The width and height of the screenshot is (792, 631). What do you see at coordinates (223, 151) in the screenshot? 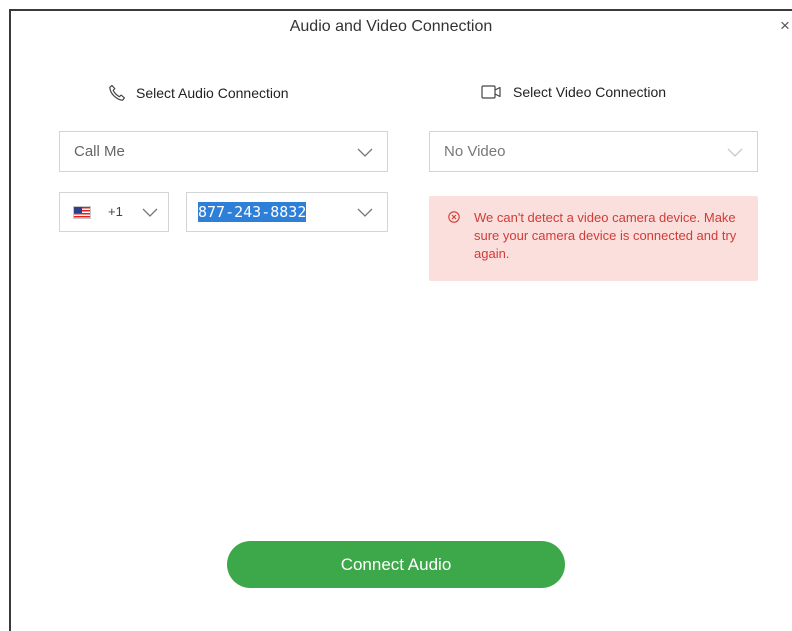
I see `audio-connection-dropdown: Call Me` at bounding box center [223, 151].